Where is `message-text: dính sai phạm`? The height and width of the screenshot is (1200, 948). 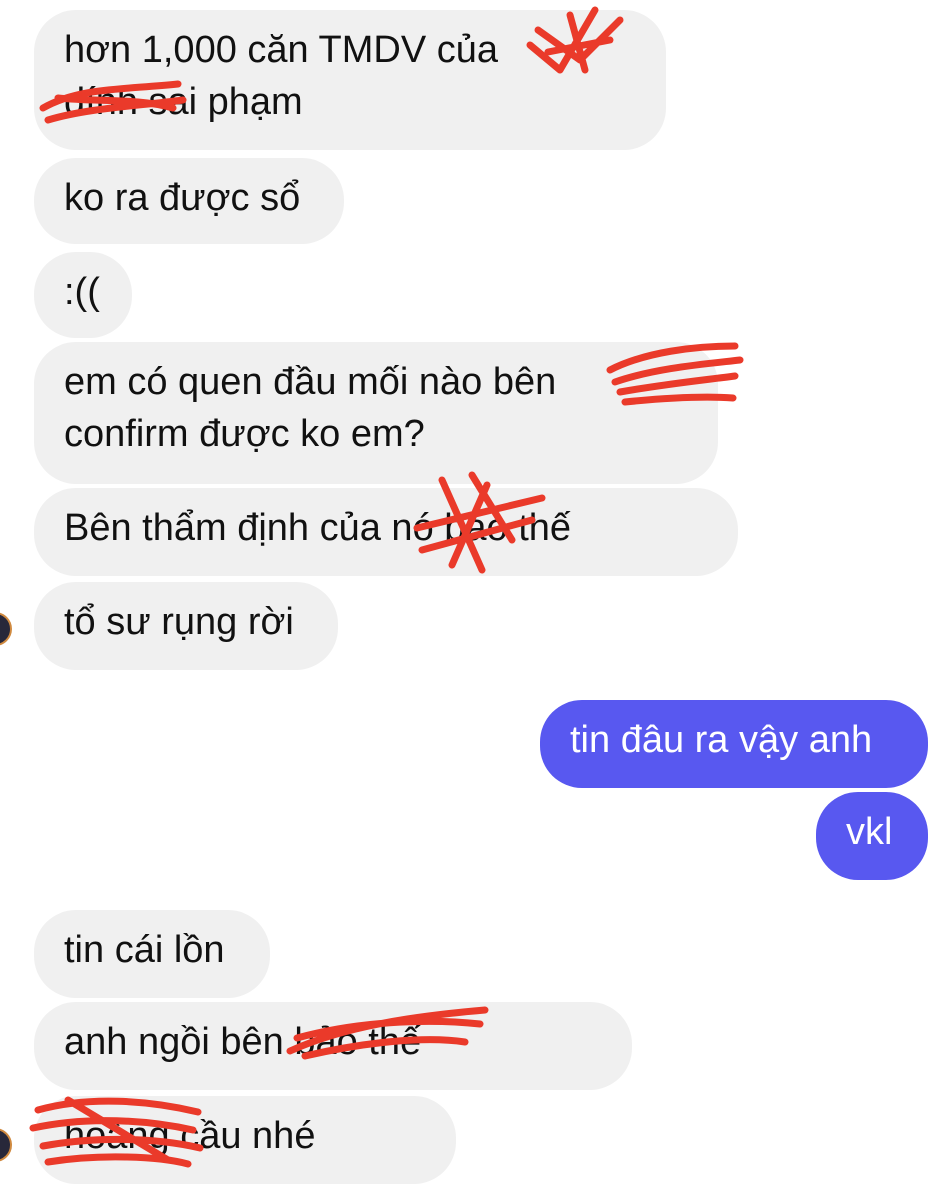
message-text: dính sai phạm is located at coordinates (183, 102).